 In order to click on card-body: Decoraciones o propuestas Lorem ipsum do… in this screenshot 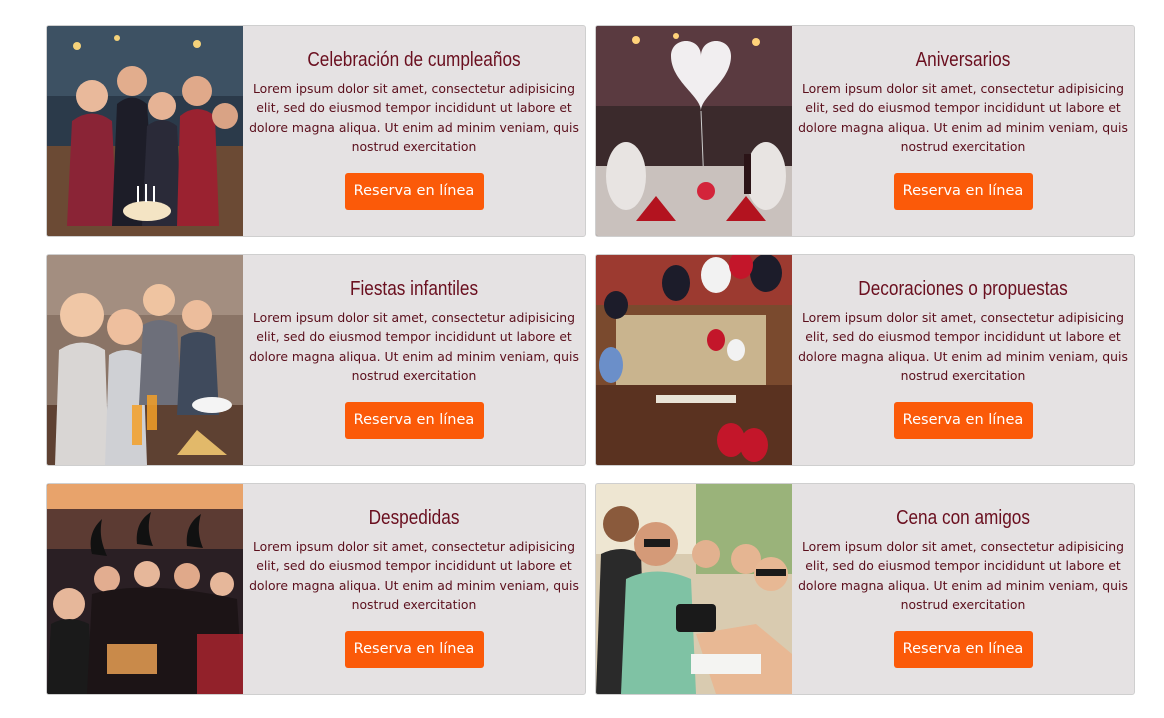, I will do `click(963, 360)`.